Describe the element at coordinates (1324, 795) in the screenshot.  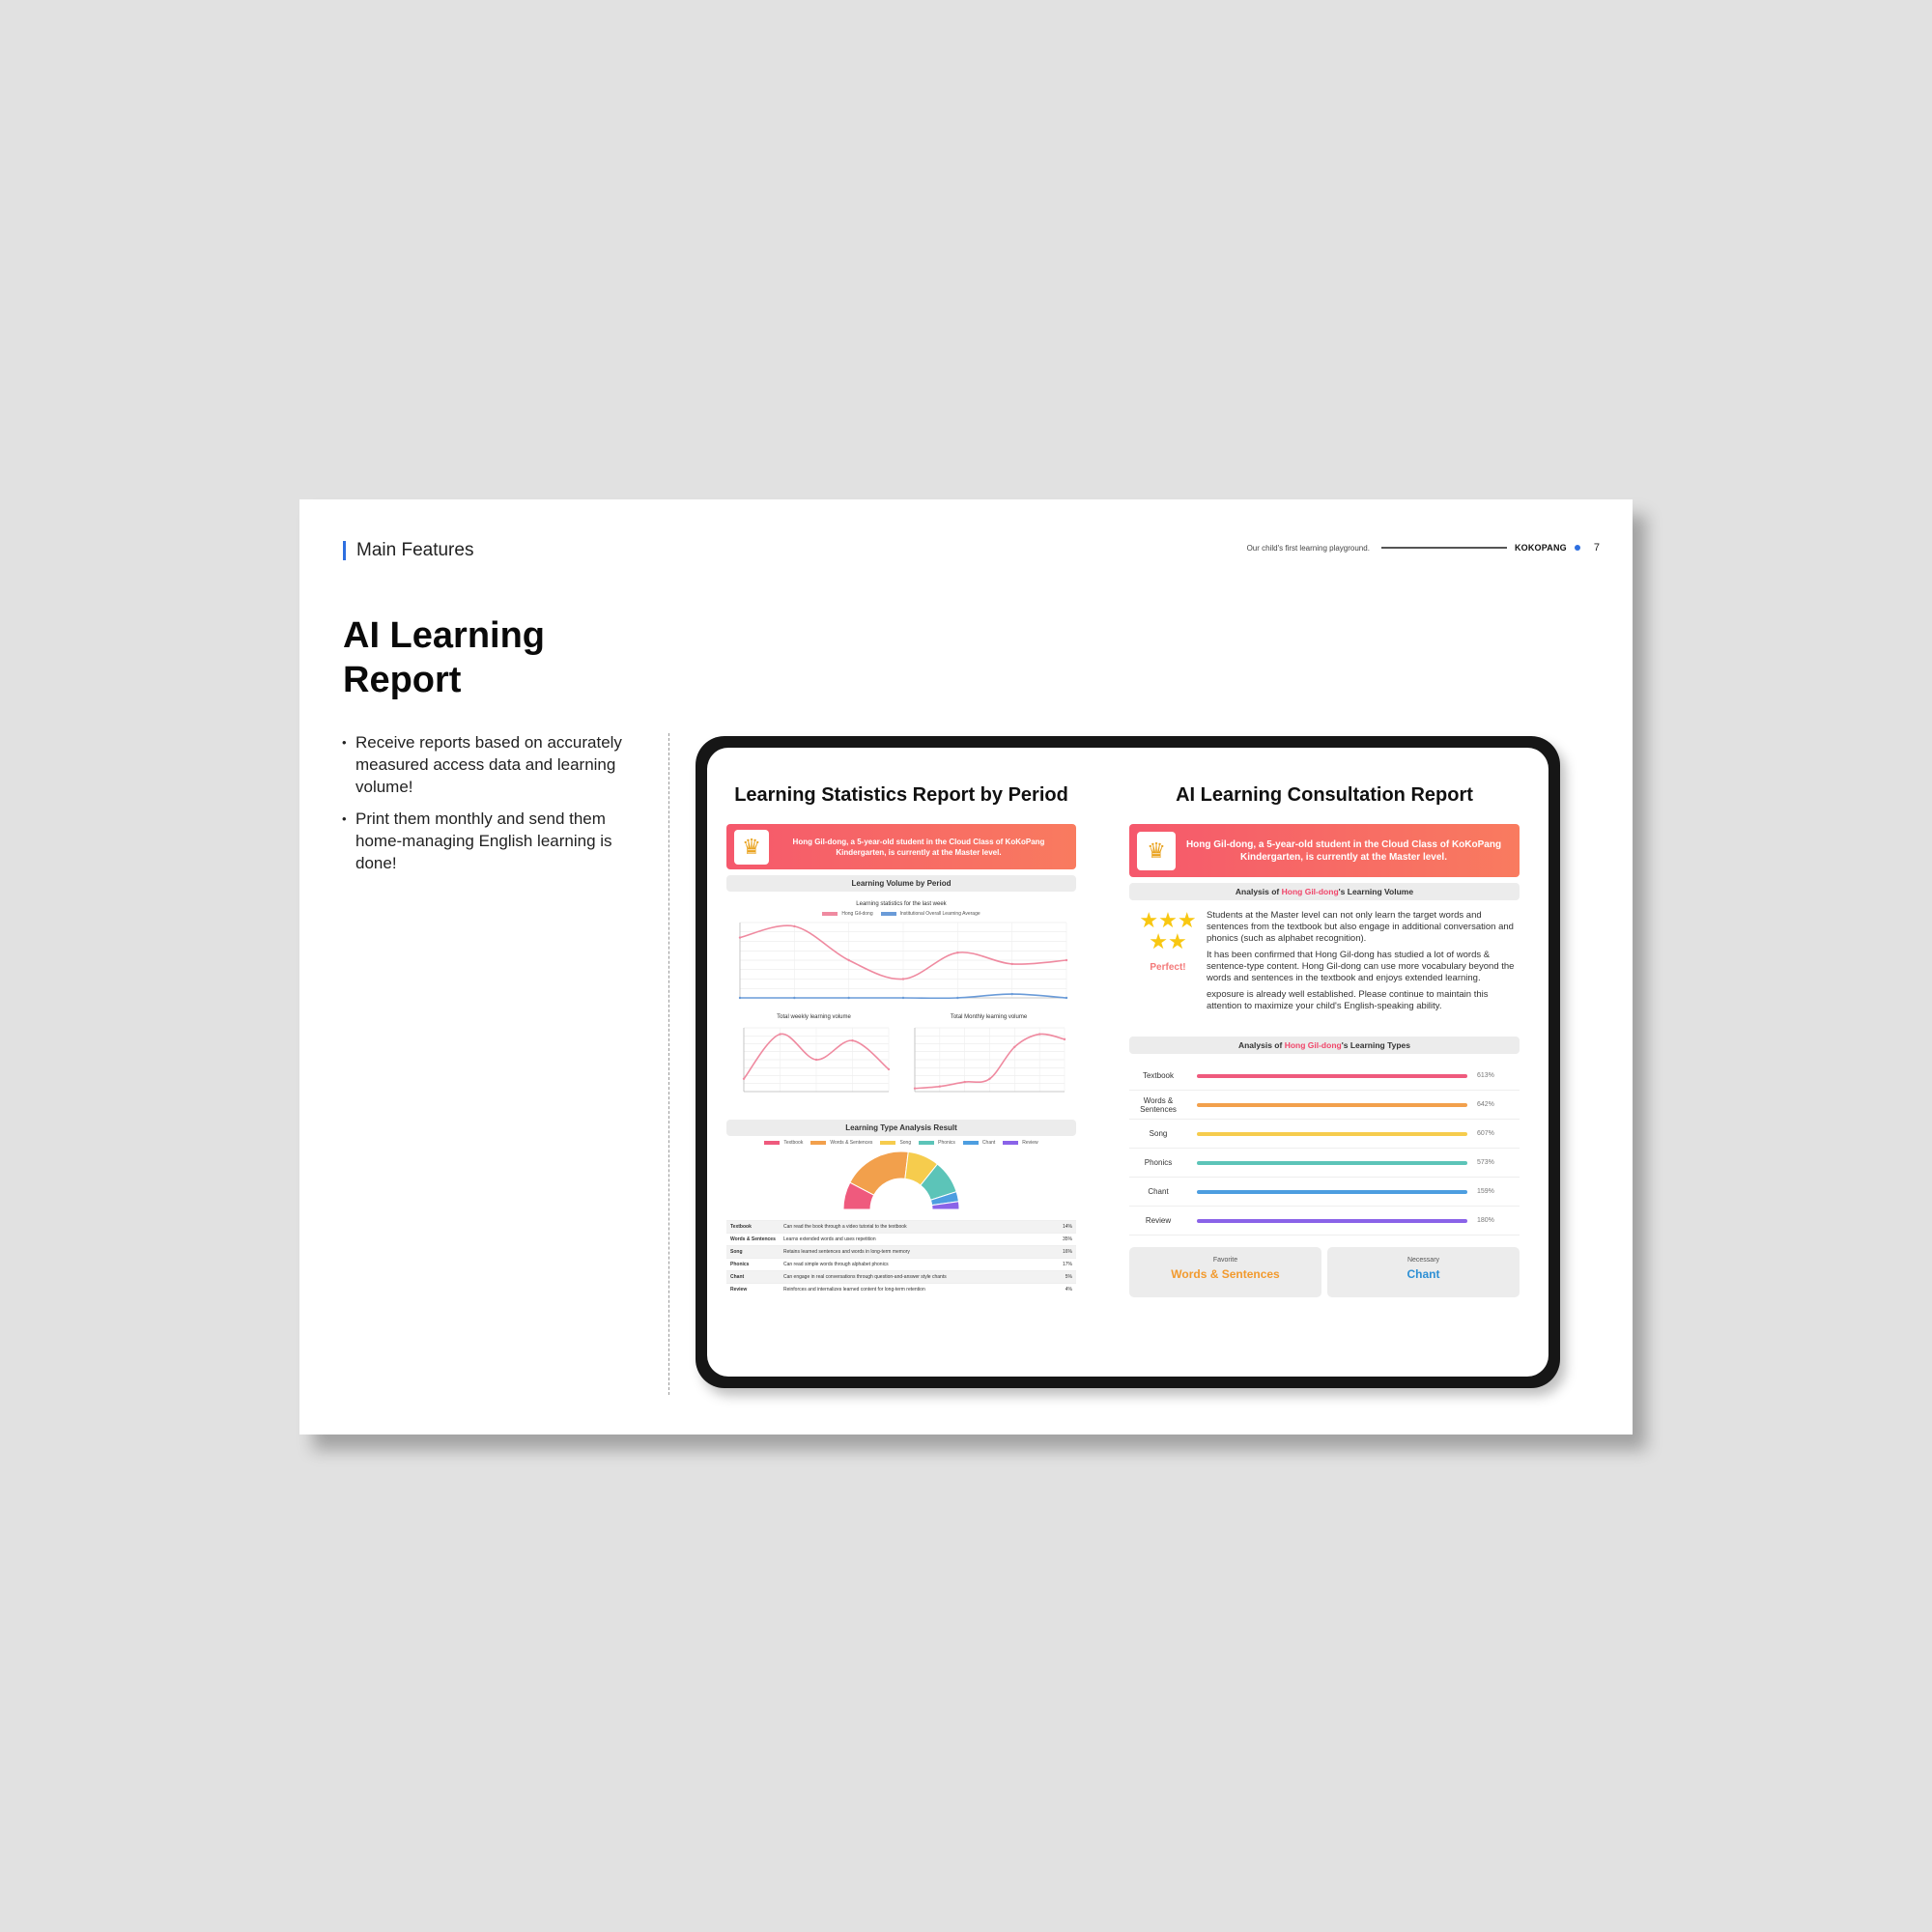
I see `consult-report-title: AI Learning Consultation Report` at that location.